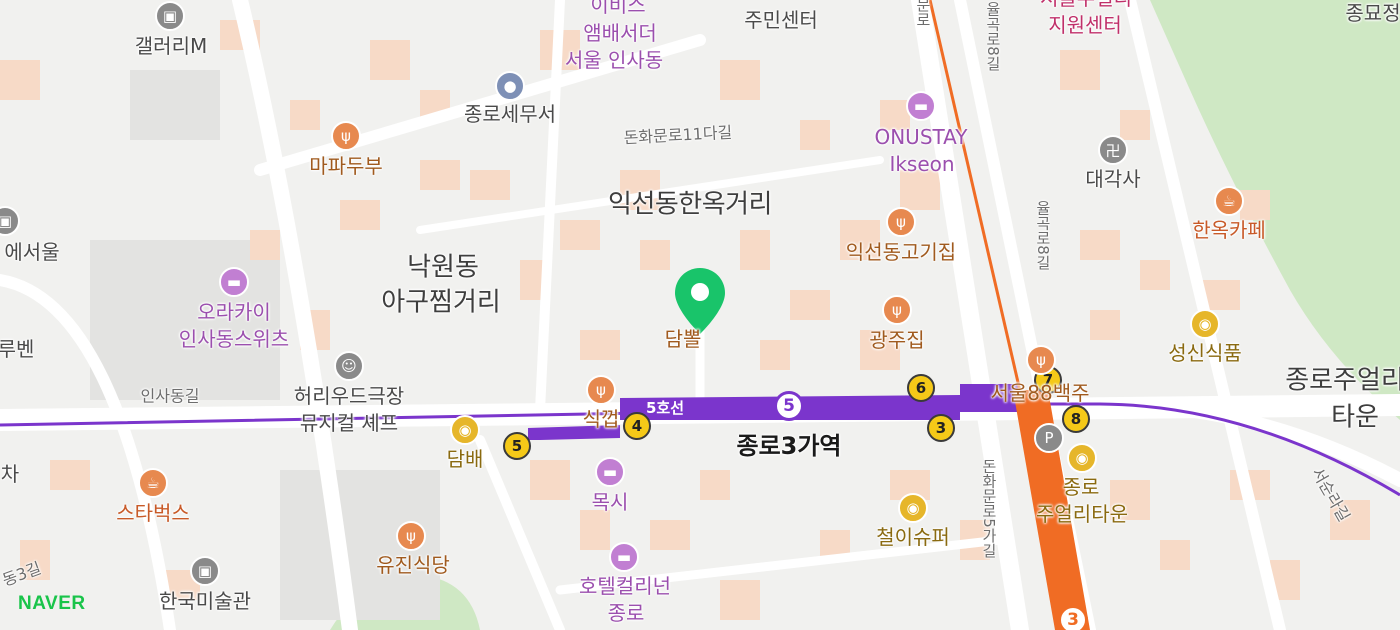  I want to click on label-ibis-3: 서울 인사동, so click(614, 60).